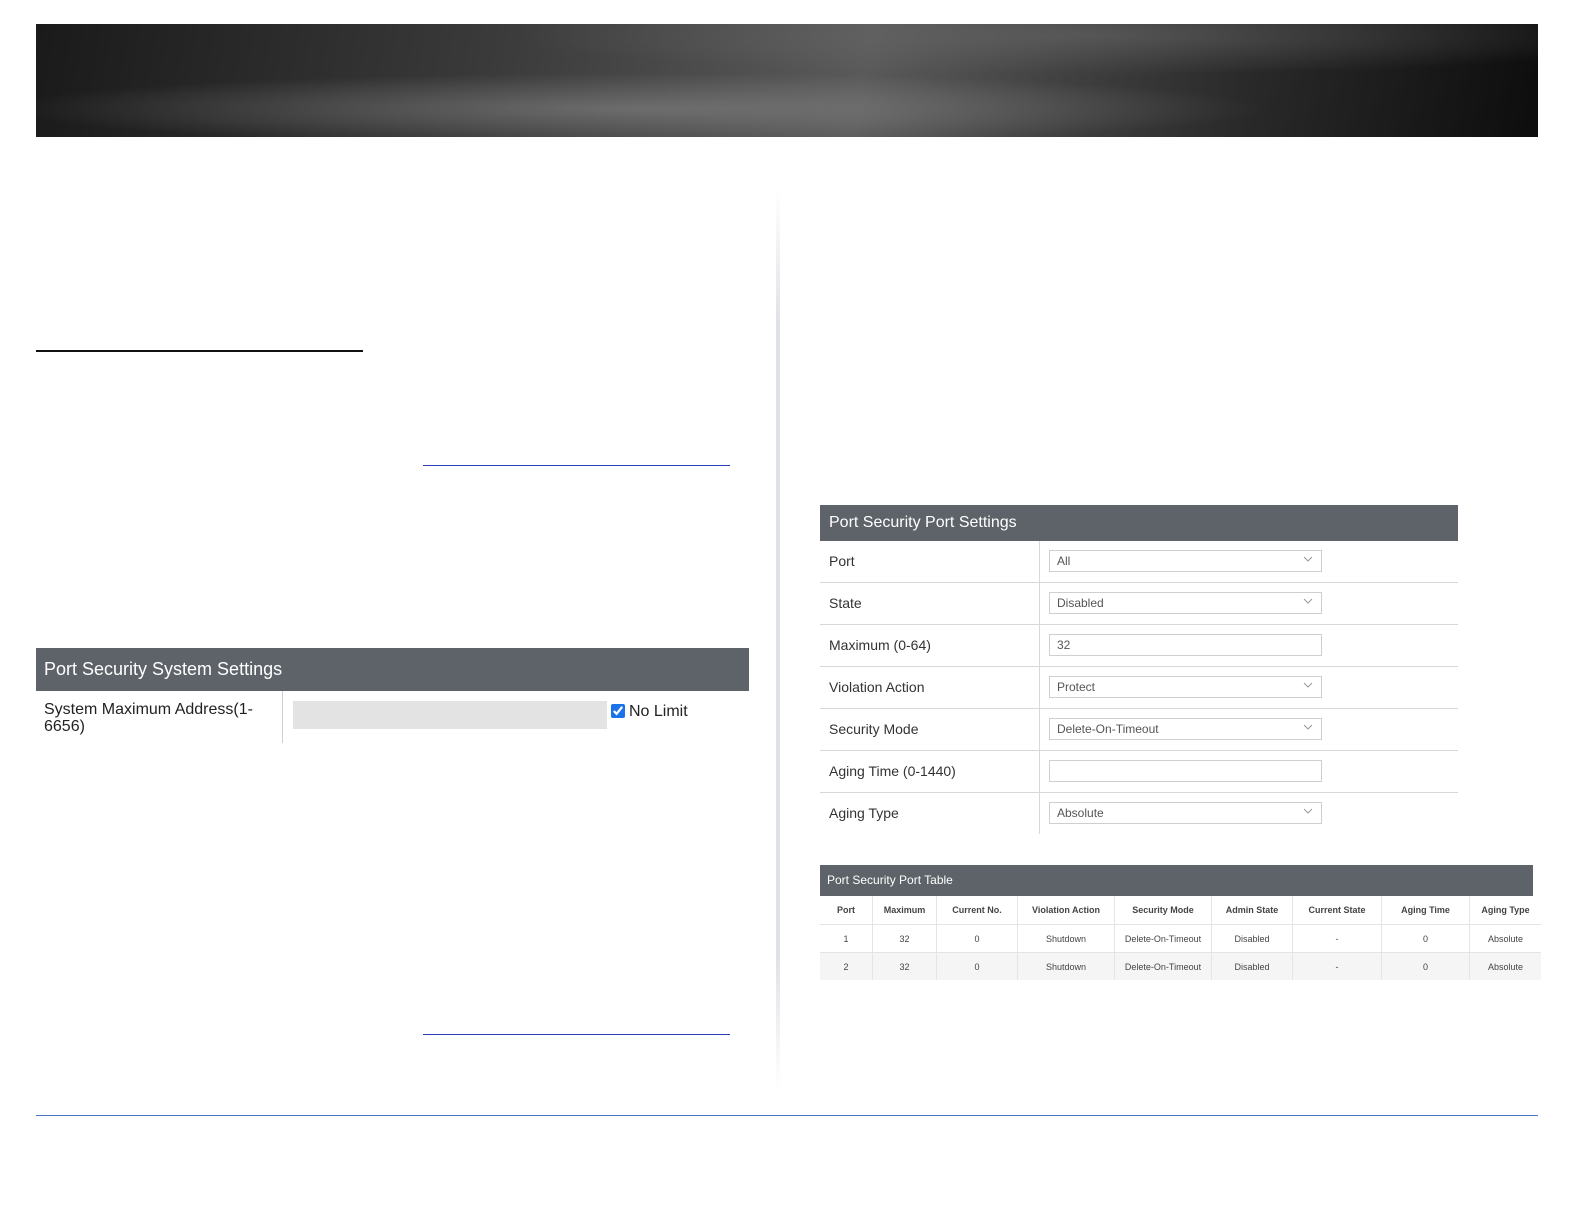  I want to click on setting-row-maximum-0-64: Maximum (0-64) 32, so click(1139, 646).